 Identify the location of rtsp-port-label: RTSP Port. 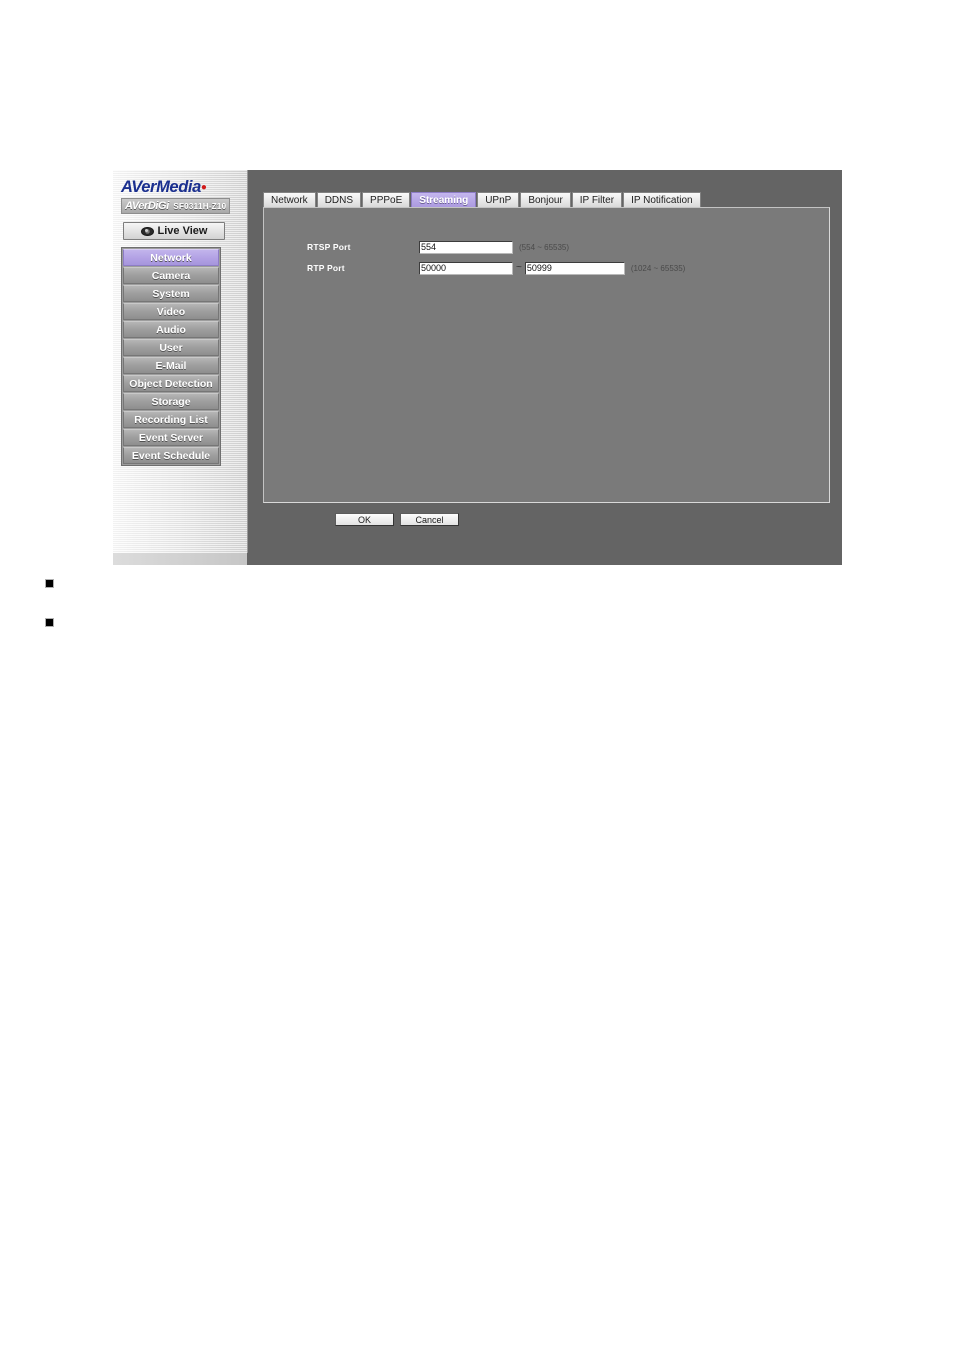
(329, 247).